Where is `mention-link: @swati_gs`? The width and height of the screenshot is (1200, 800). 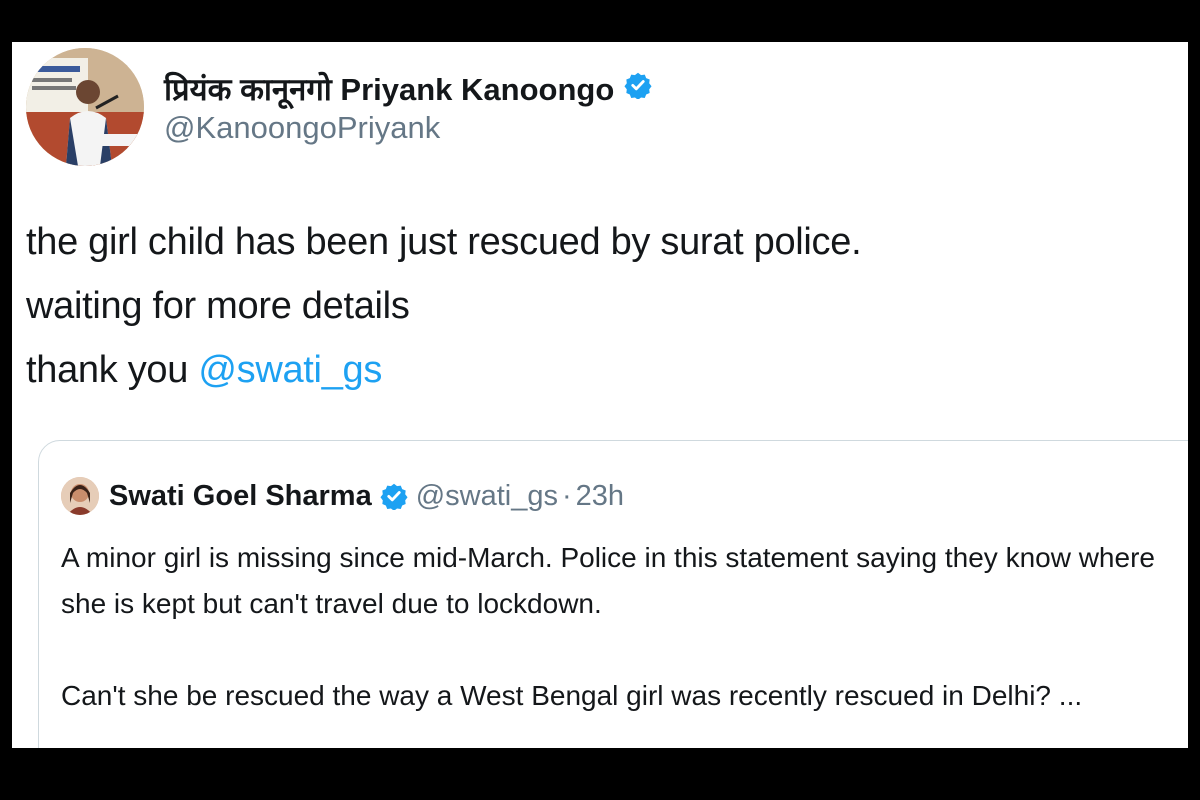
mention-link: @swati_gs is located at coordinates (290, 370).